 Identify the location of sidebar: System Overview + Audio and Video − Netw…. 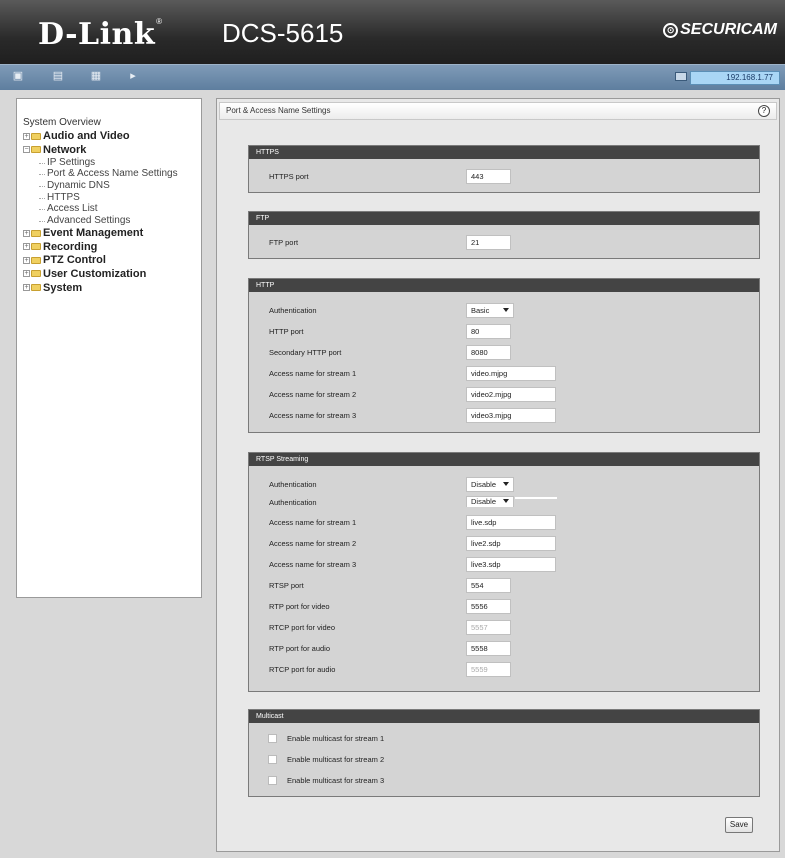
(109, 348).